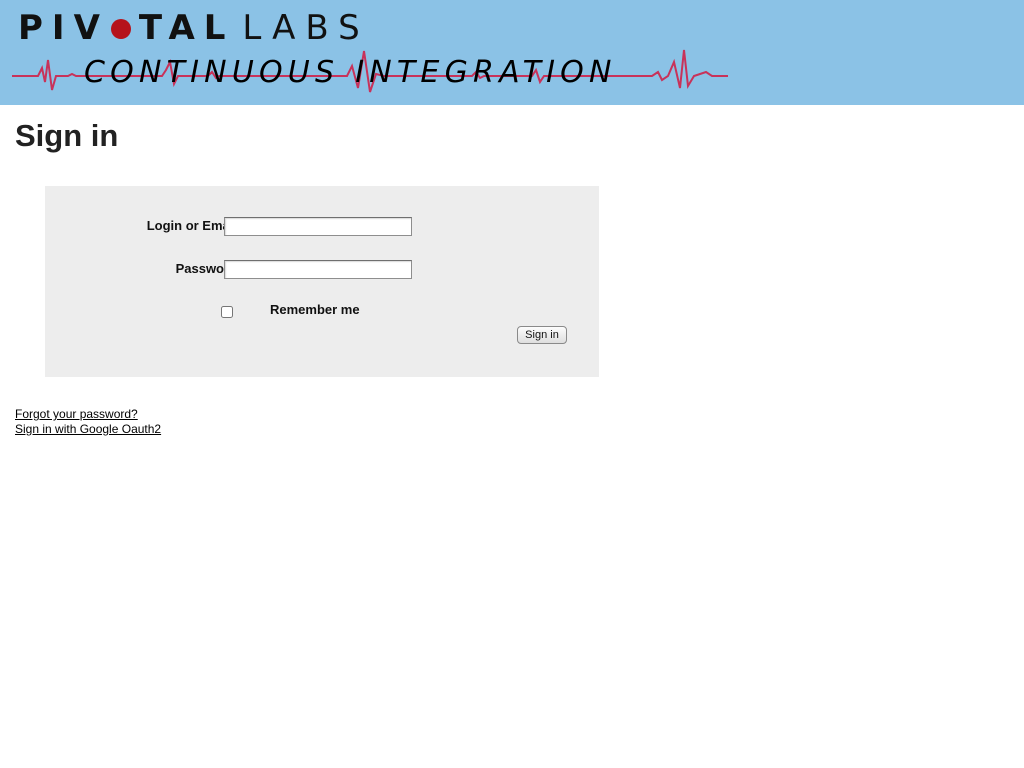 The image size is (1024, 768). Describe the element at coordinates (63, 28) in the screenshot. I see `logo-text-left: PIV` at that location.